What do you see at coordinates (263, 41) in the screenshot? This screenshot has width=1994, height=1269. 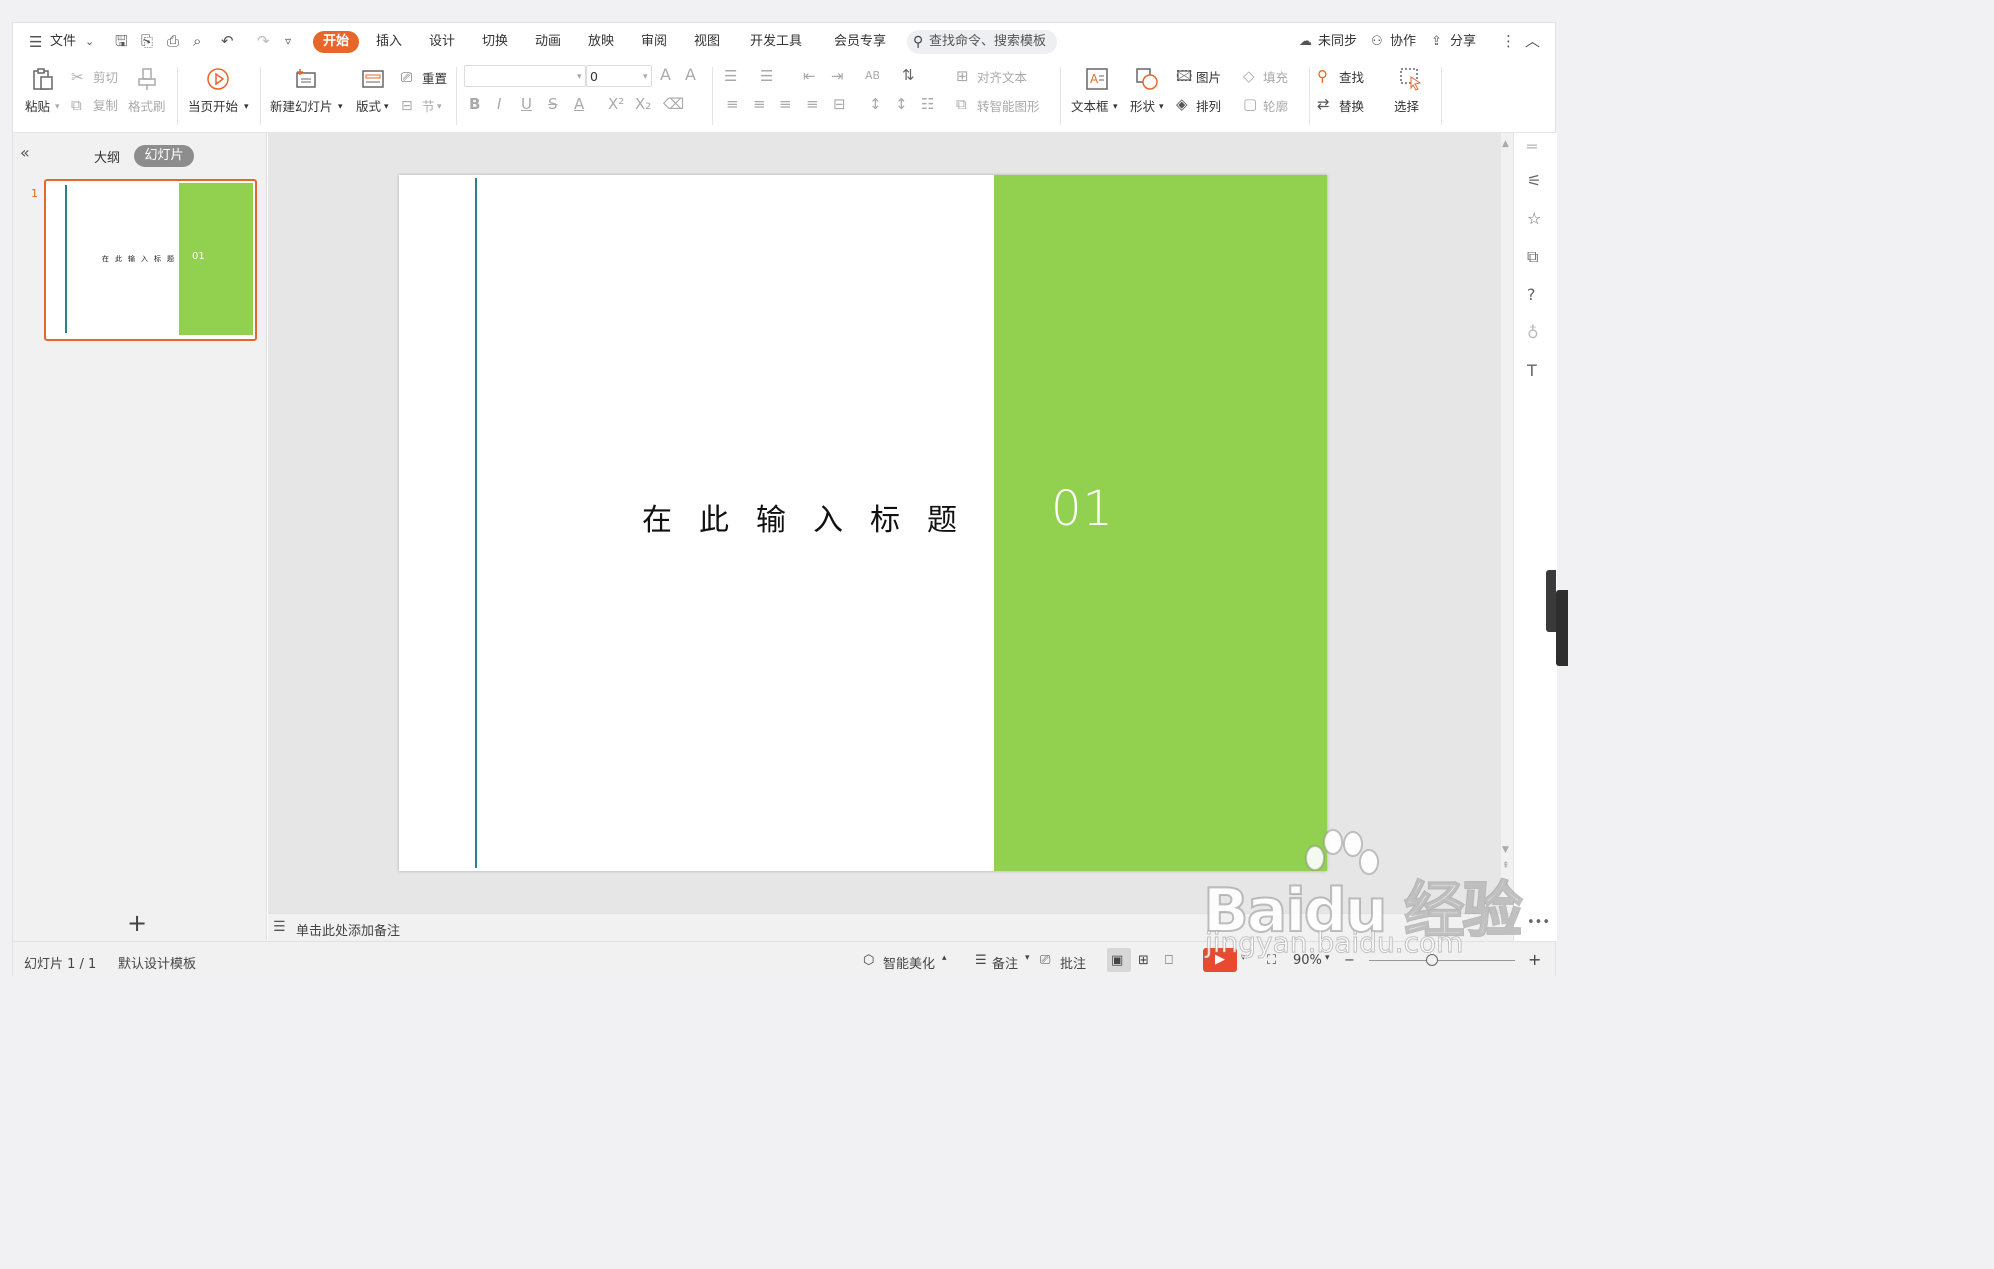 I see `redo-icon: ↷` at bounding box center [263, 41].